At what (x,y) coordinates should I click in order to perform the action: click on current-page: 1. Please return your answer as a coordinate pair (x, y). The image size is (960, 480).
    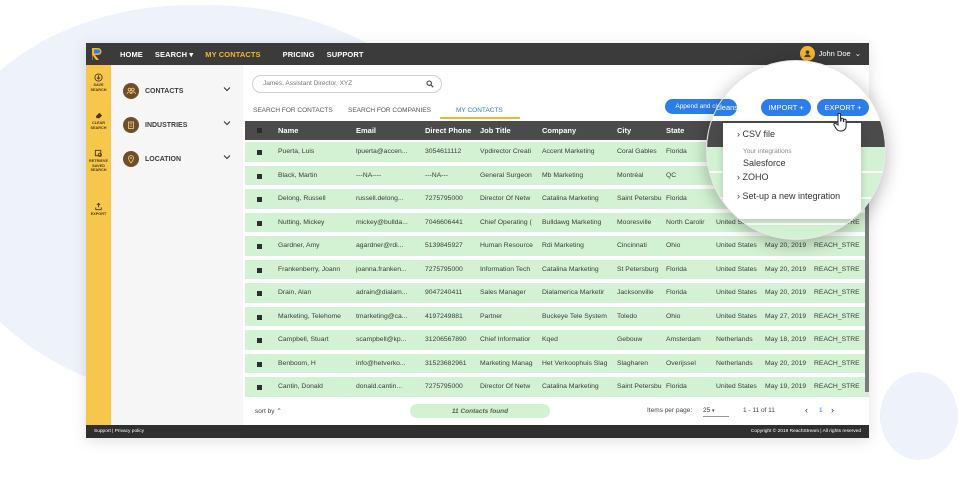
    Looking at the image, I should click on (821, 410).